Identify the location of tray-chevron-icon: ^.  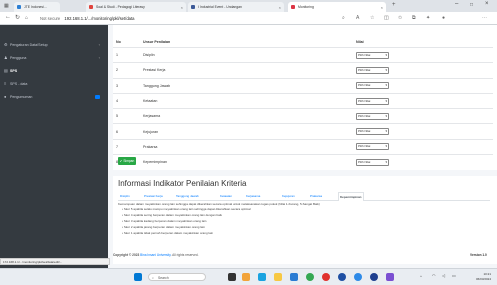
(421, 276).